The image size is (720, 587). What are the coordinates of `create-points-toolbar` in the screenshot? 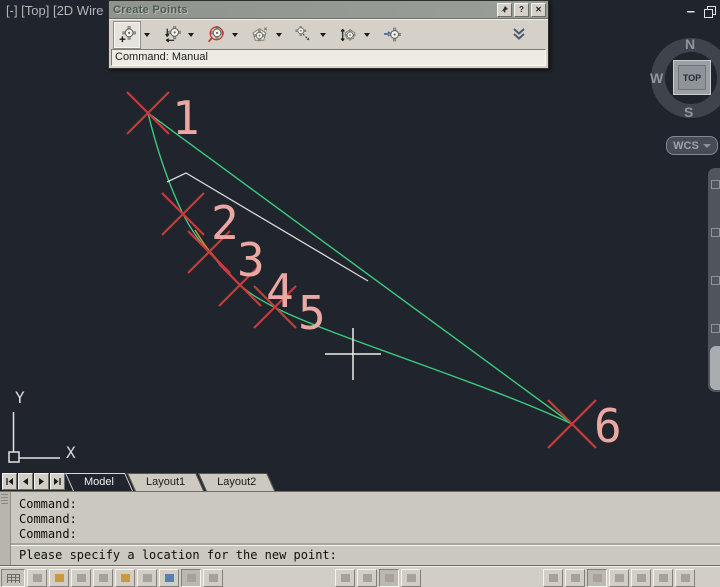 It's located at (328, 34).